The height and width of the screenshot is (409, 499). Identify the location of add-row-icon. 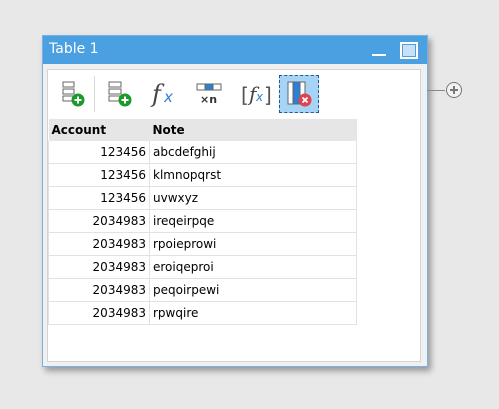
(73, 94).